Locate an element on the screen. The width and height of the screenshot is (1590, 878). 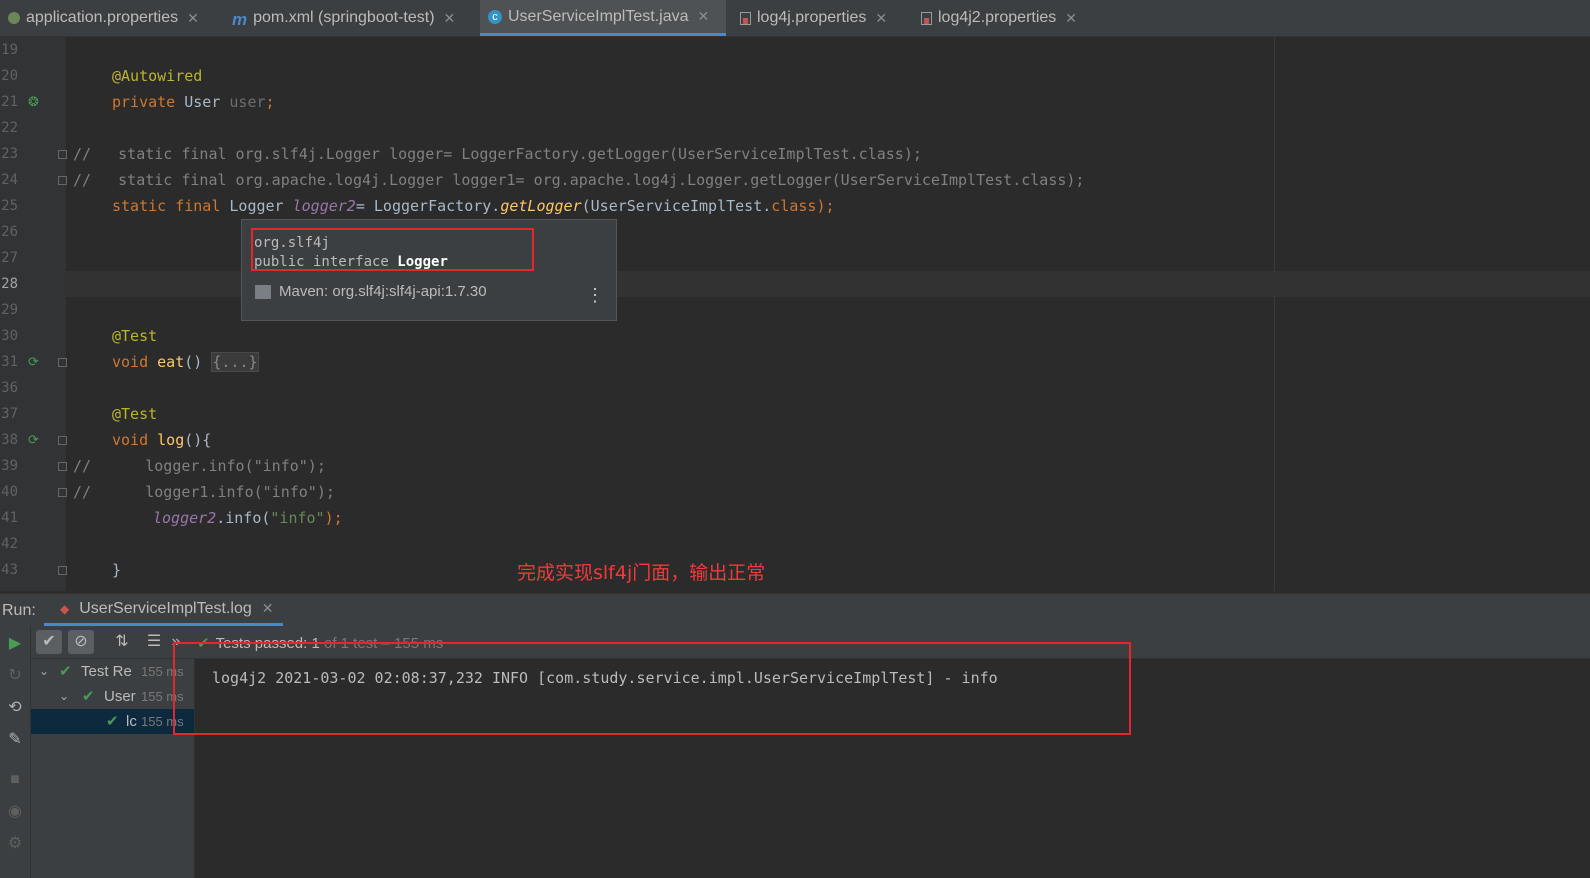
code-line: 43 } is located at coordinates (795, 570).